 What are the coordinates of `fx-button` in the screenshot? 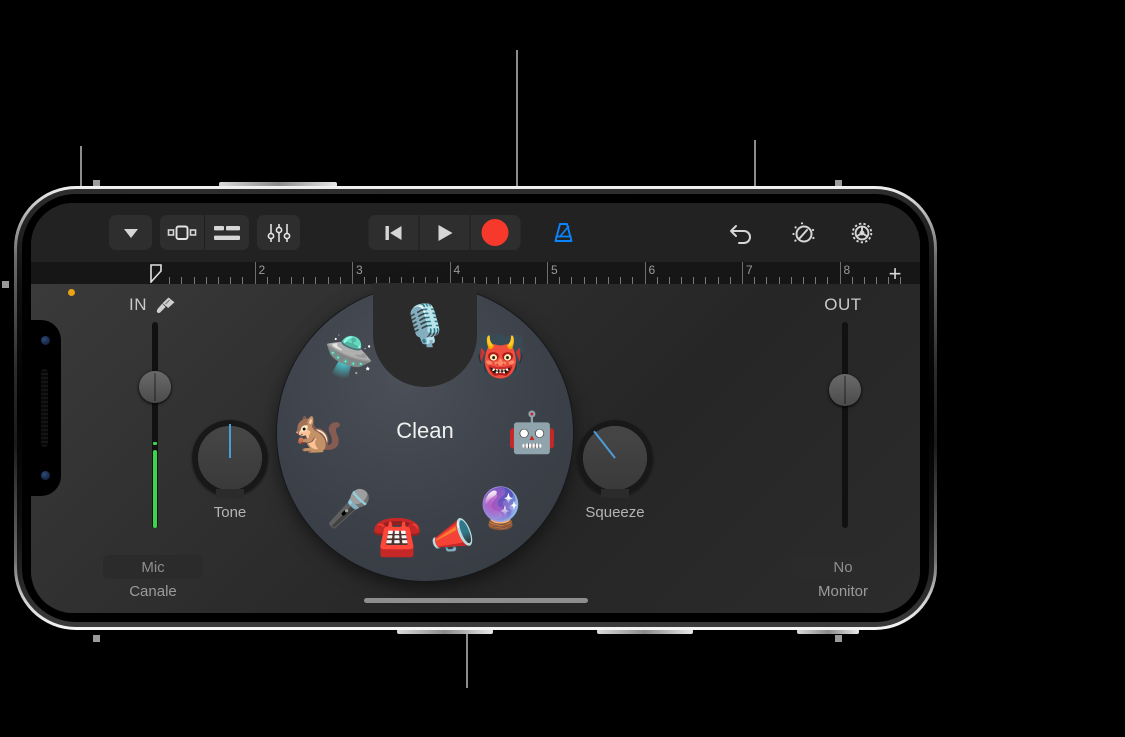 It's located at (802, 233).